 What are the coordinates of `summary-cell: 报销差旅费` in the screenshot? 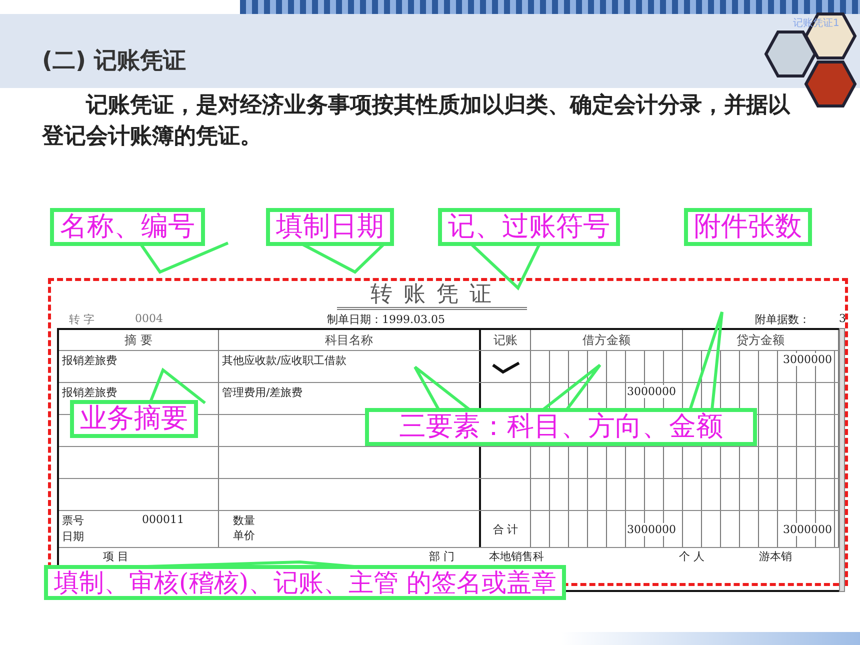 It's located at (139, 366).